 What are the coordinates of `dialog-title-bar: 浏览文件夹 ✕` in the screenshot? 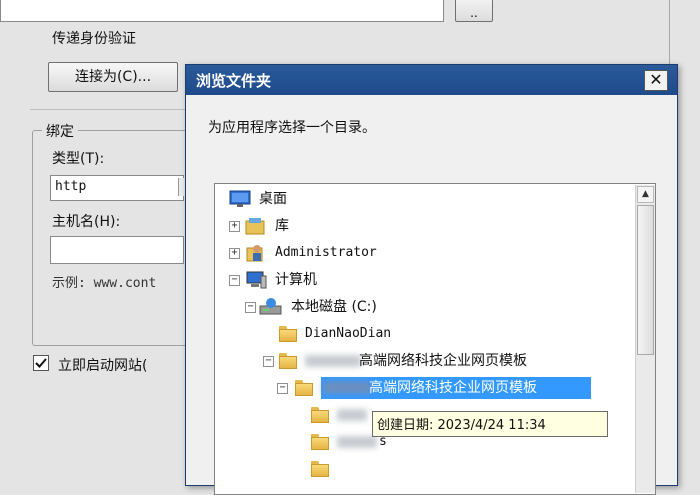 It's located at (431, 80).